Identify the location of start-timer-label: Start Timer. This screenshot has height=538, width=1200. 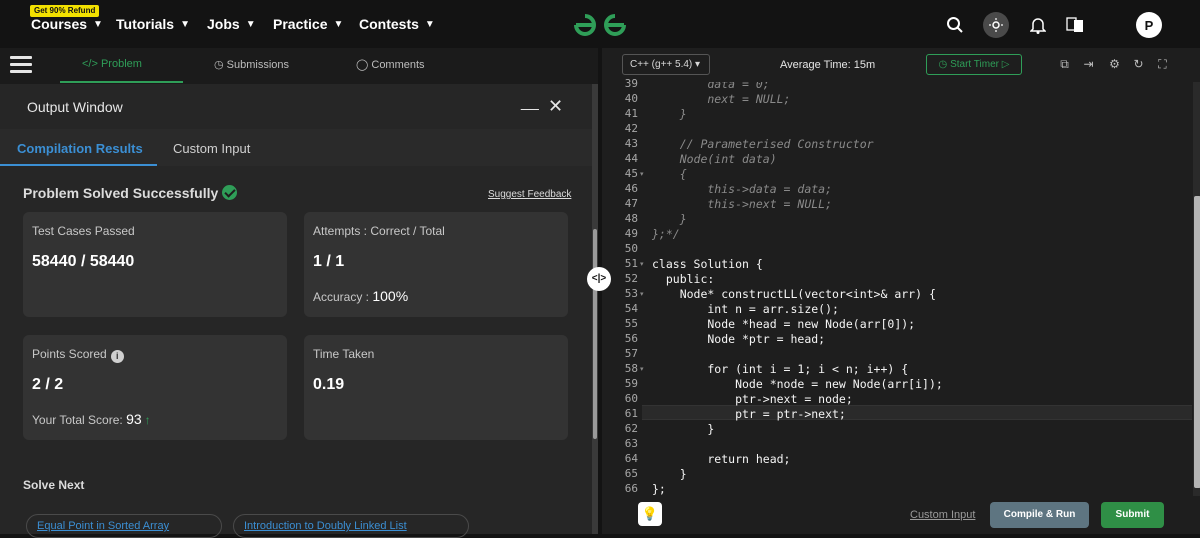
(974, 64).